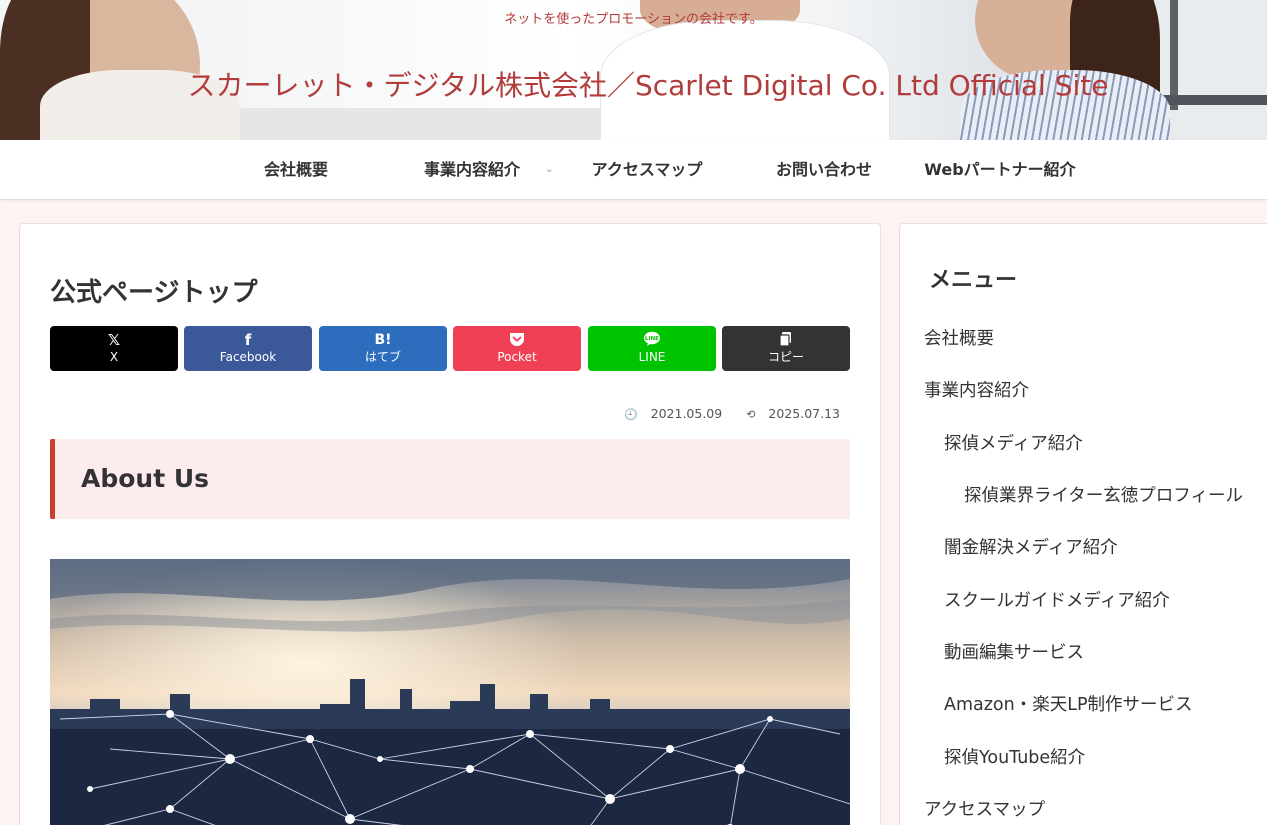 The width and height of the screenshot is (1267, 825). I want to click on sidebar-item-school-guide-media: スクールガイドメディア紹介, so click(1057, 599).